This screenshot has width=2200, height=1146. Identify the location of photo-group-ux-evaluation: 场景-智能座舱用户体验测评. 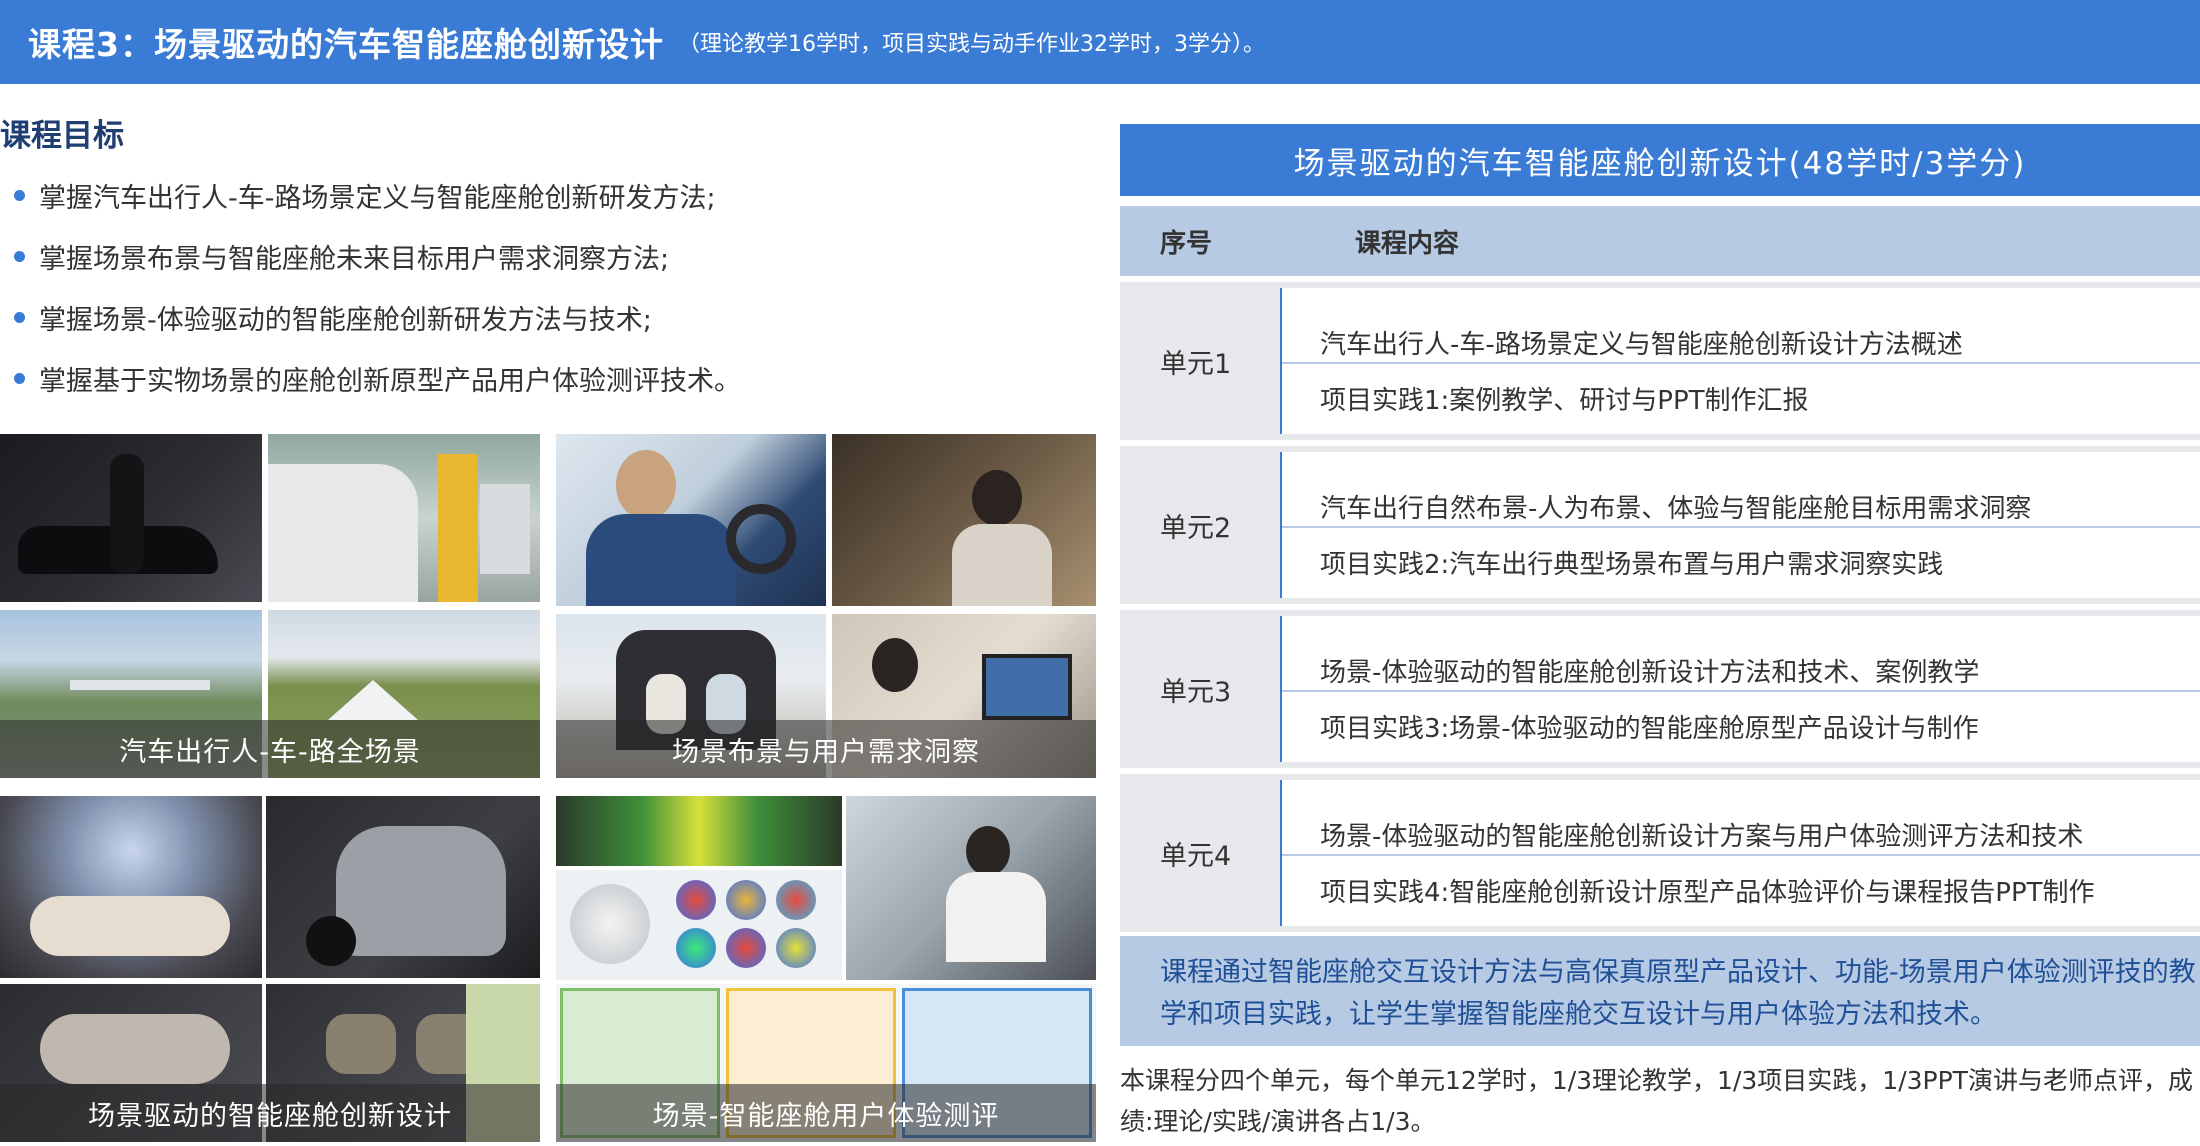
(826, 969).